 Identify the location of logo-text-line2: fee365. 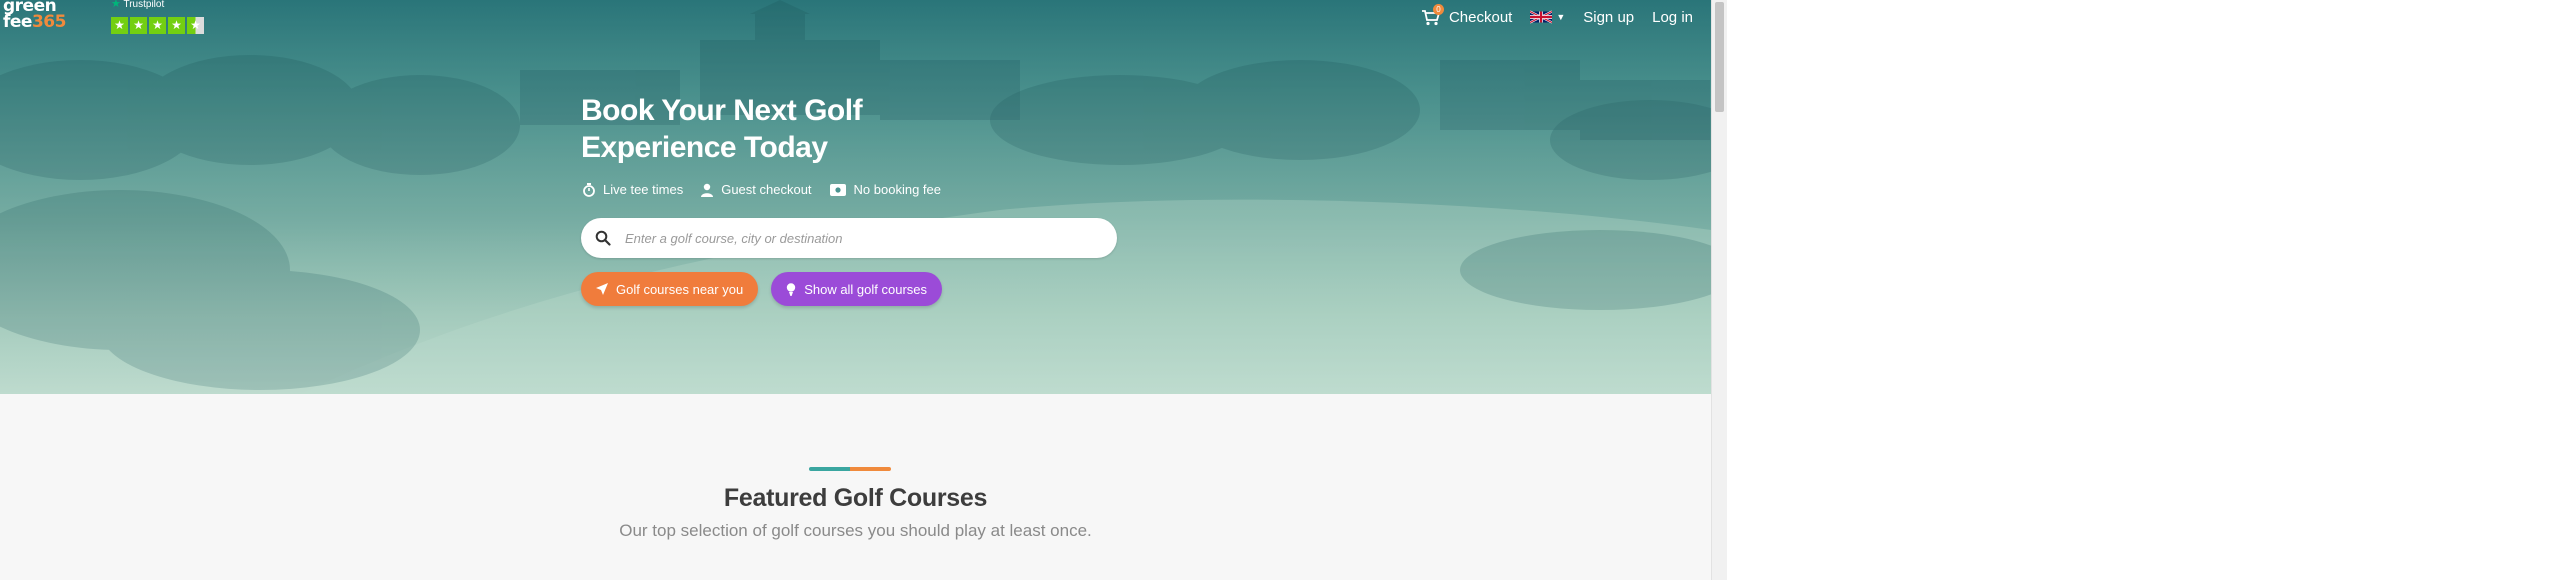
(34, 22).